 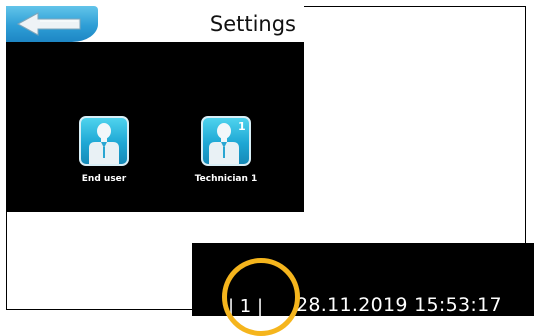 I want to click on page-title: Settings, so click(x=252, y=24).